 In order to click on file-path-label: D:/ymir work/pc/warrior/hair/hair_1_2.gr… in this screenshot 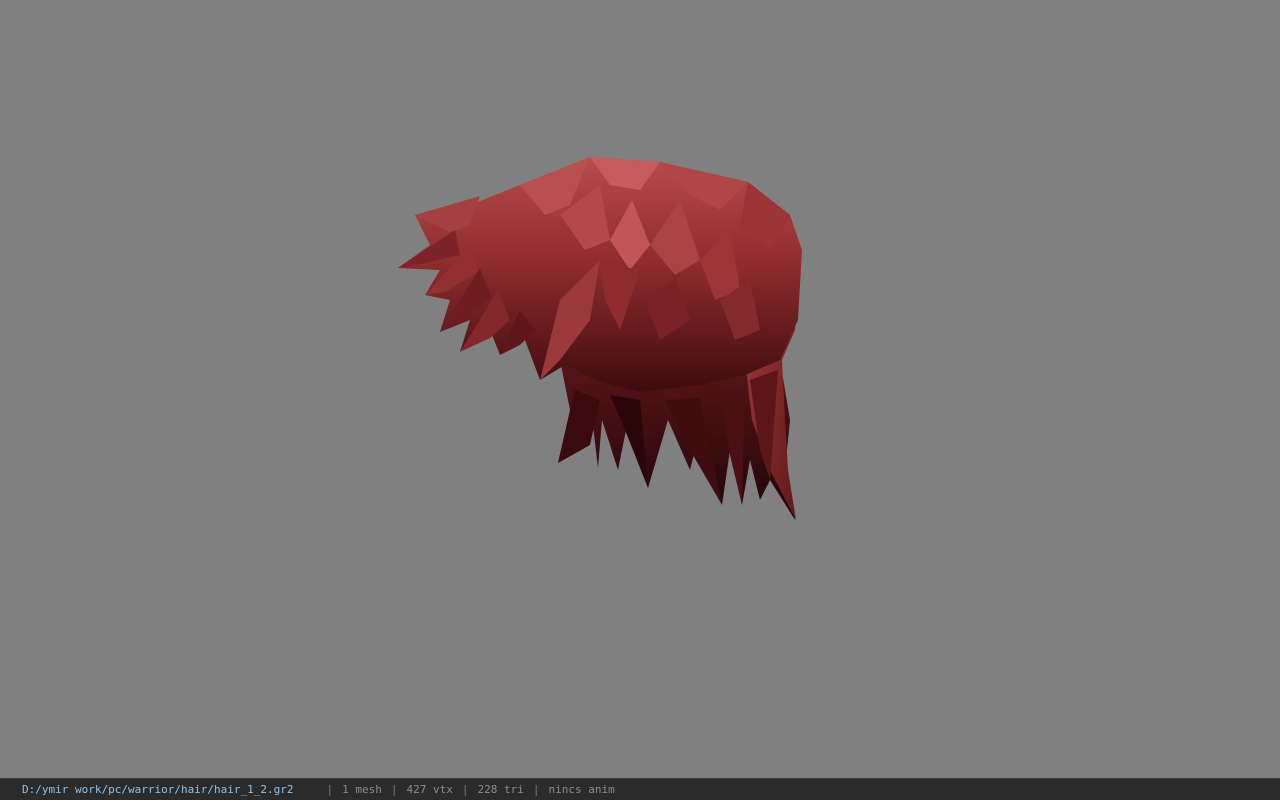, I will do `click(158, 789)`.